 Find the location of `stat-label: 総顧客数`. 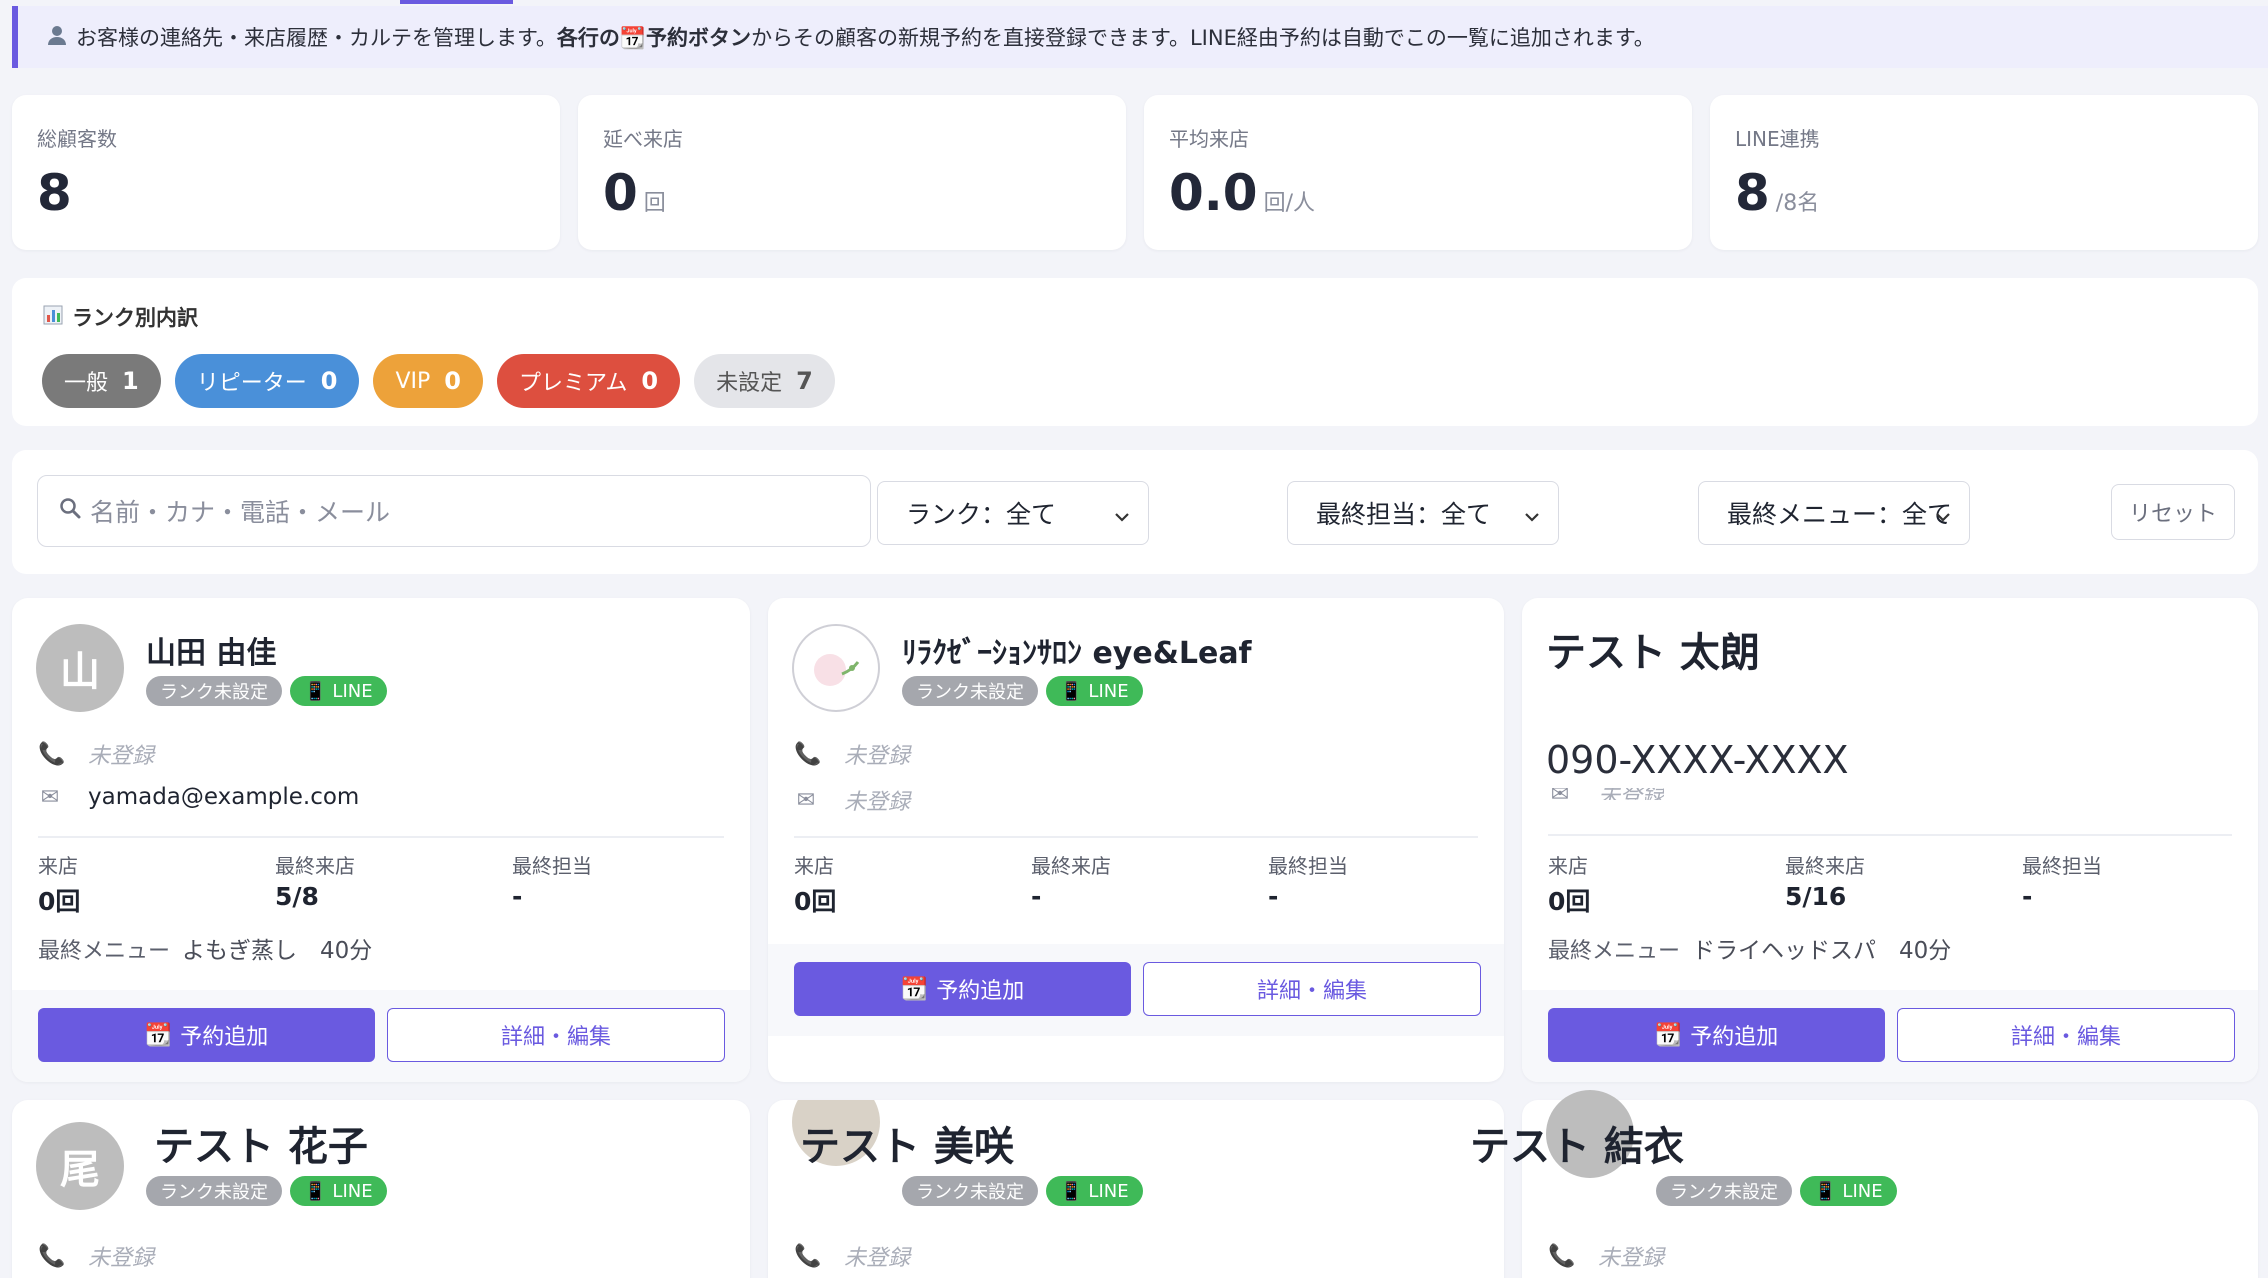

stat-label: 総顧客数 is located at coordinates (77, 139).